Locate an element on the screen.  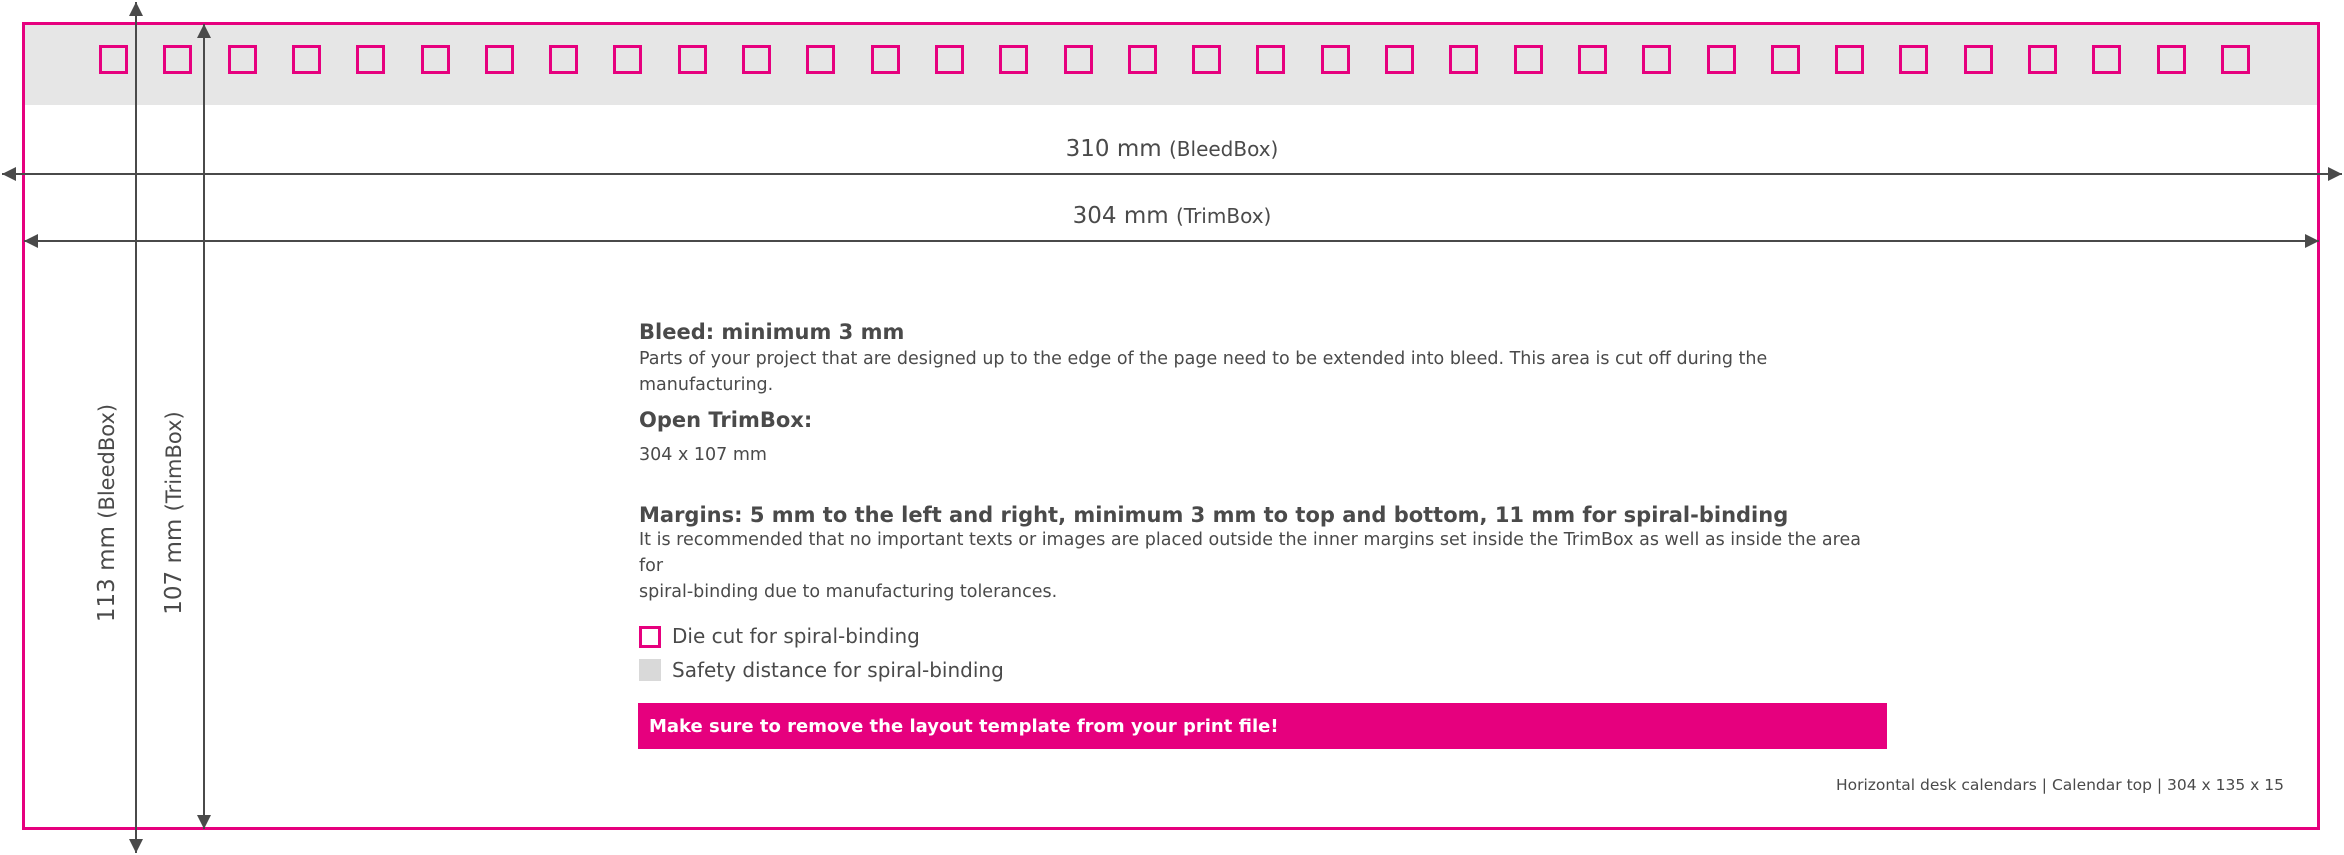
die-cut-swatch is located at coordinates (650, 637).